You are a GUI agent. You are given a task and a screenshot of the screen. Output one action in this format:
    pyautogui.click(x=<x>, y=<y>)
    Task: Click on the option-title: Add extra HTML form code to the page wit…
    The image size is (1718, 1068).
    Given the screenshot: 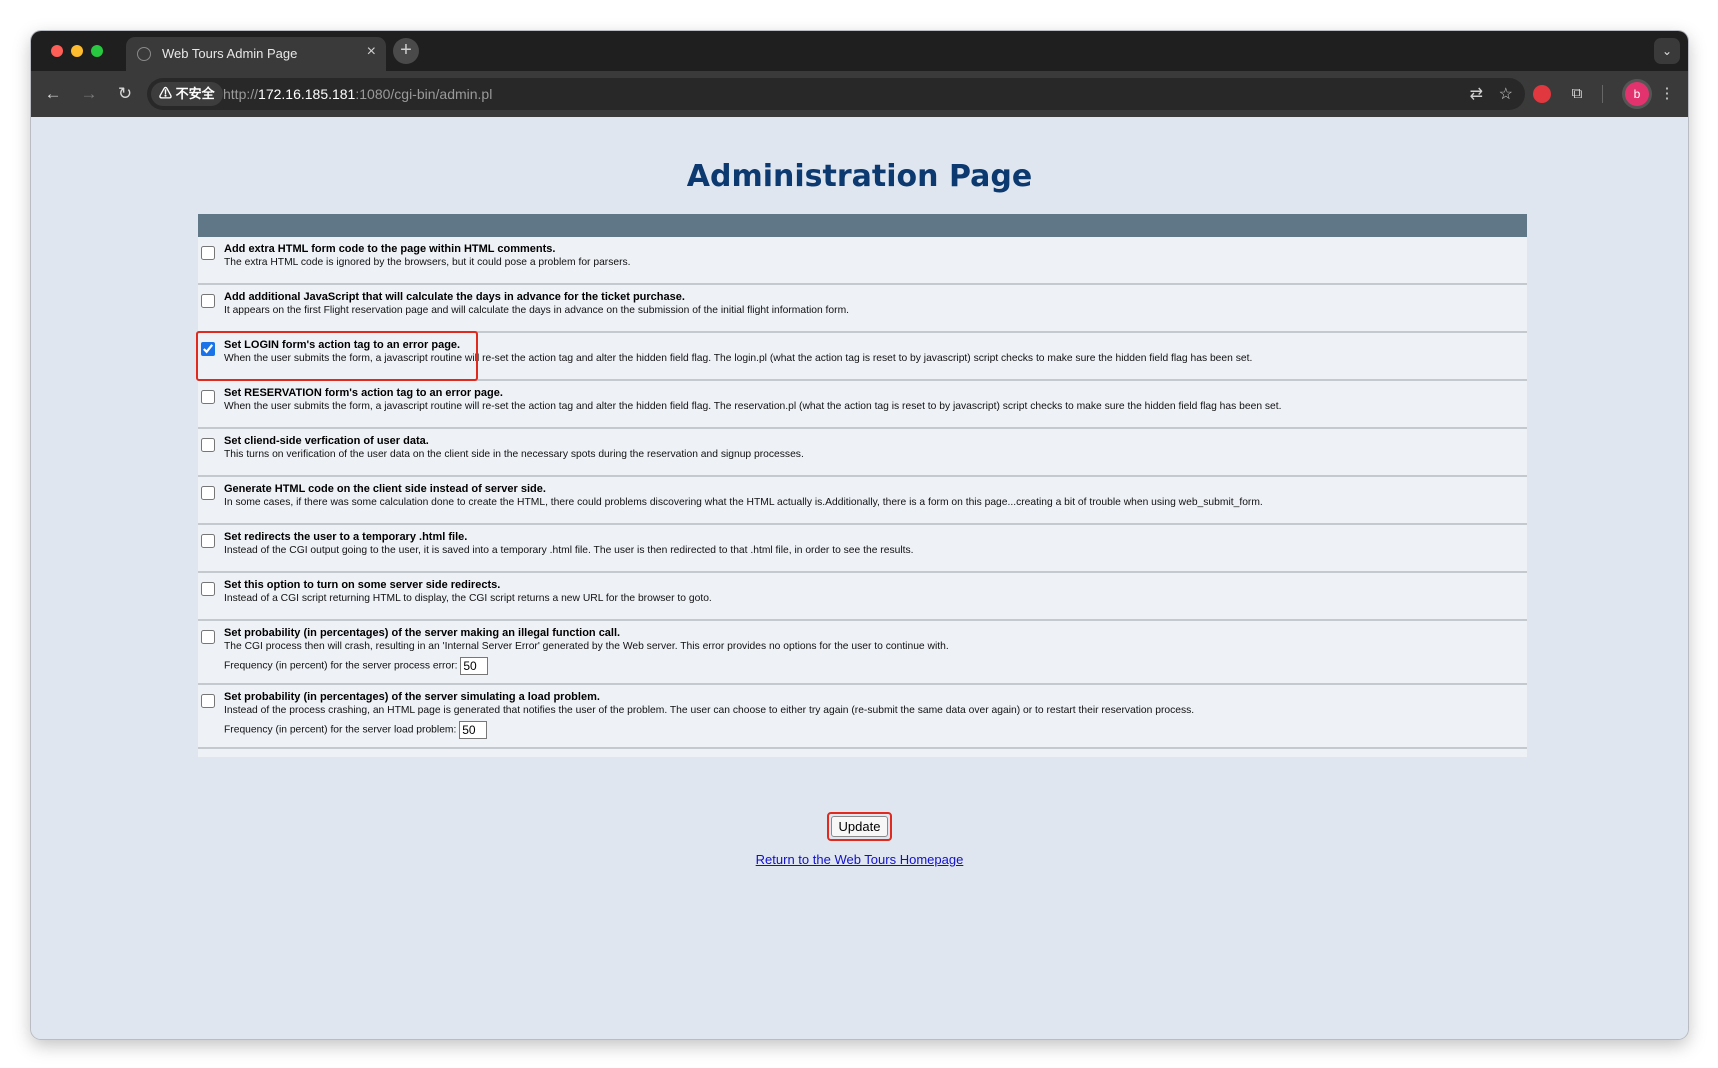 What is the action you would take?
    pyautogui.click(x=390, y=249)
    